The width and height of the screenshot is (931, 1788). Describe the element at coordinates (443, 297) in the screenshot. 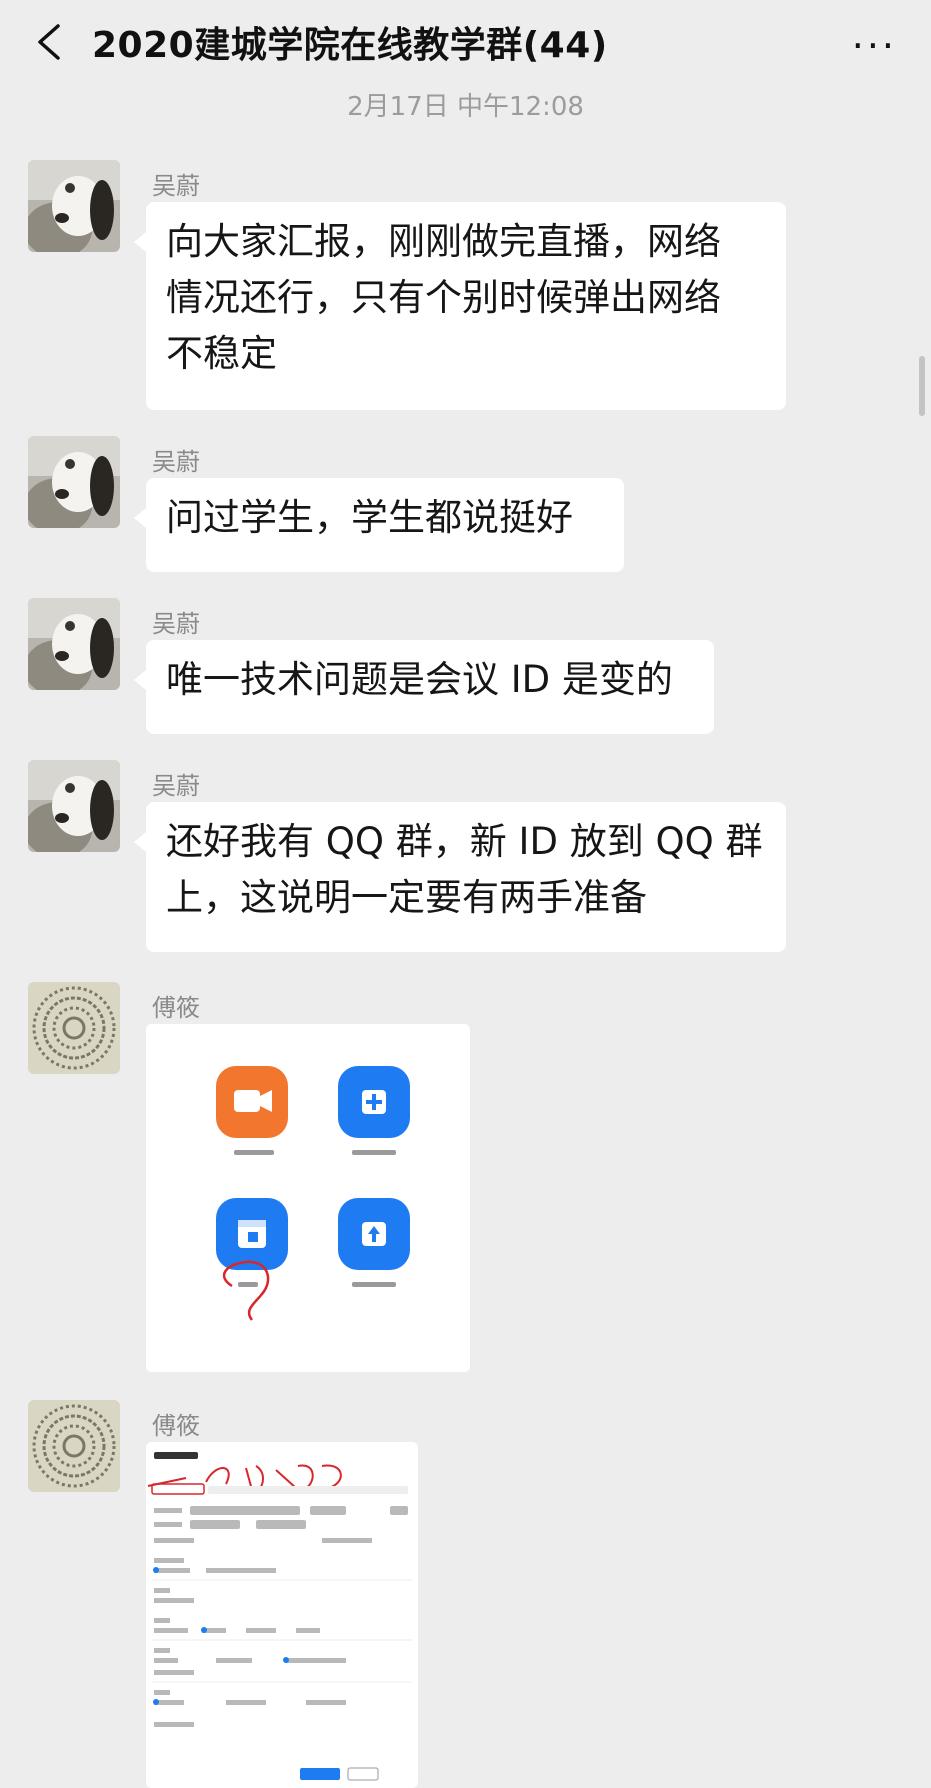

I see `message-text: 情况还行，只有个别时候弹出网络` at that location.